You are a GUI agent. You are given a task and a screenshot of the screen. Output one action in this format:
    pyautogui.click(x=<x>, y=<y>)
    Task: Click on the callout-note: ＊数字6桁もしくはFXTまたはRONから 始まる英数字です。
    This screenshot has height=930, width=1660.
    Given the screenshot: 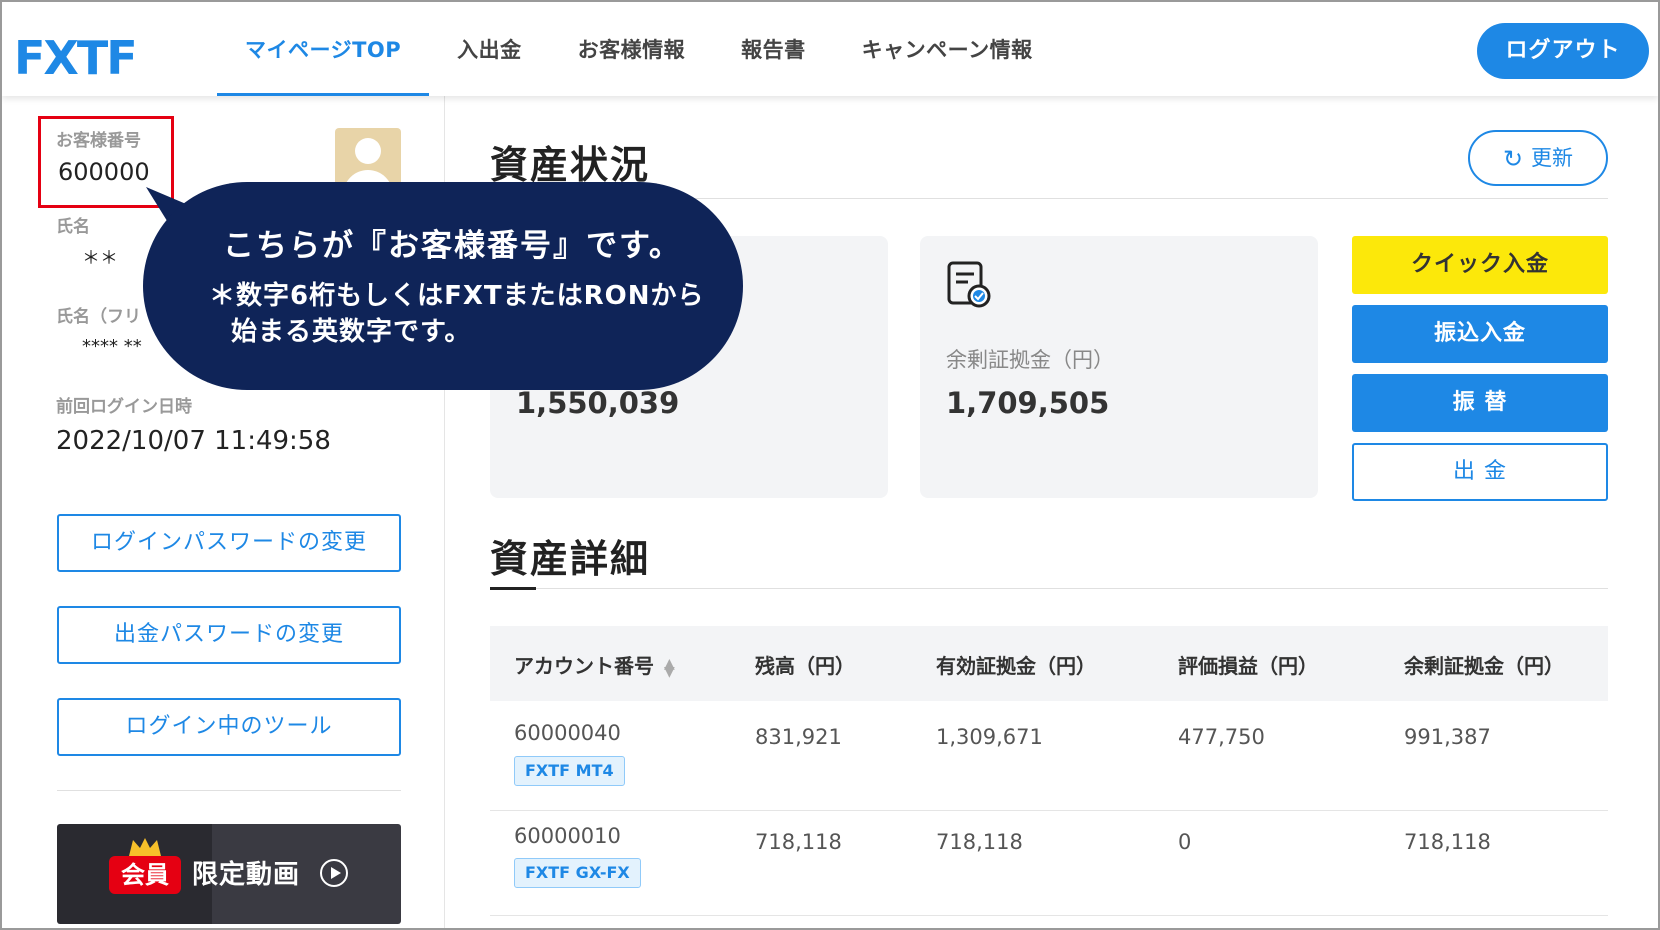 What is the action you would take?
    pyautogui.click(x=457, y=314)
    